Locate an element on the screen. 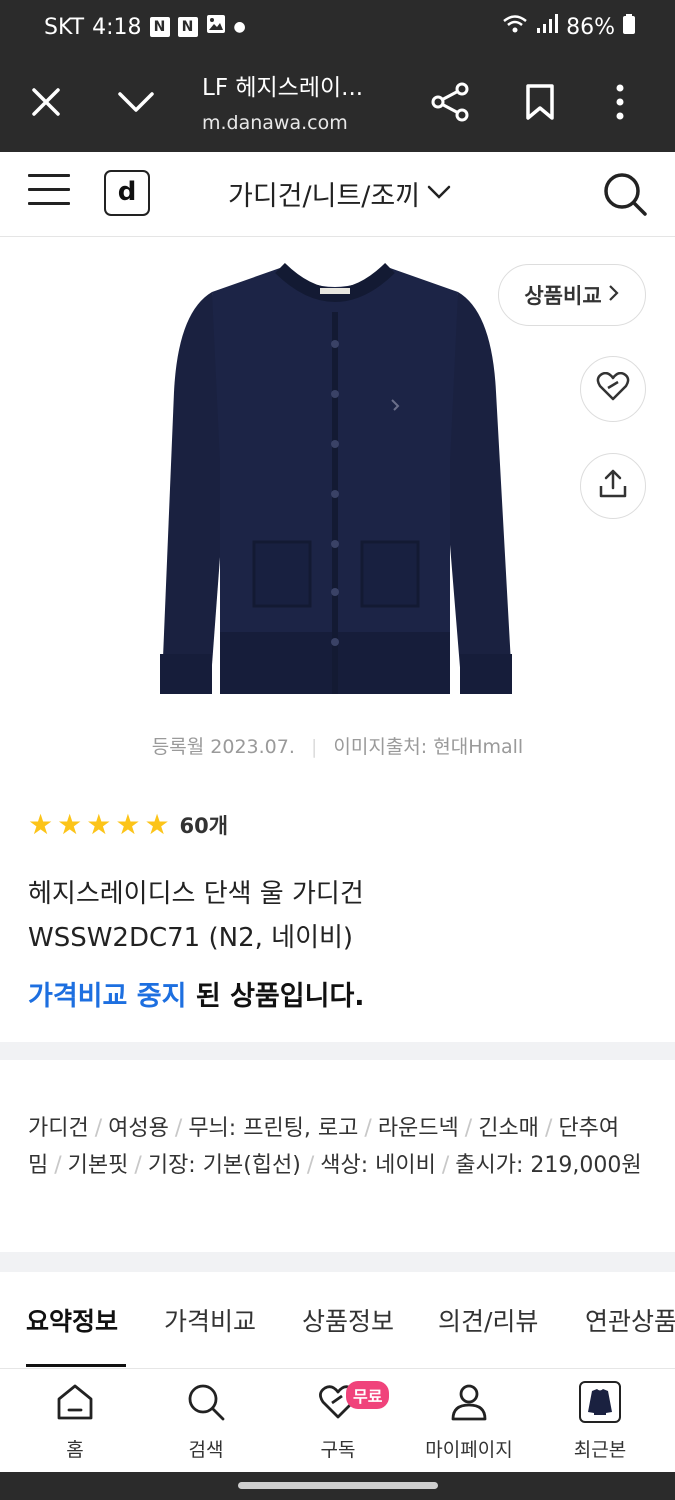  product-title-line1: 헤지스레이디스 단색 울 가디건 is located at coordinates (196, 894).